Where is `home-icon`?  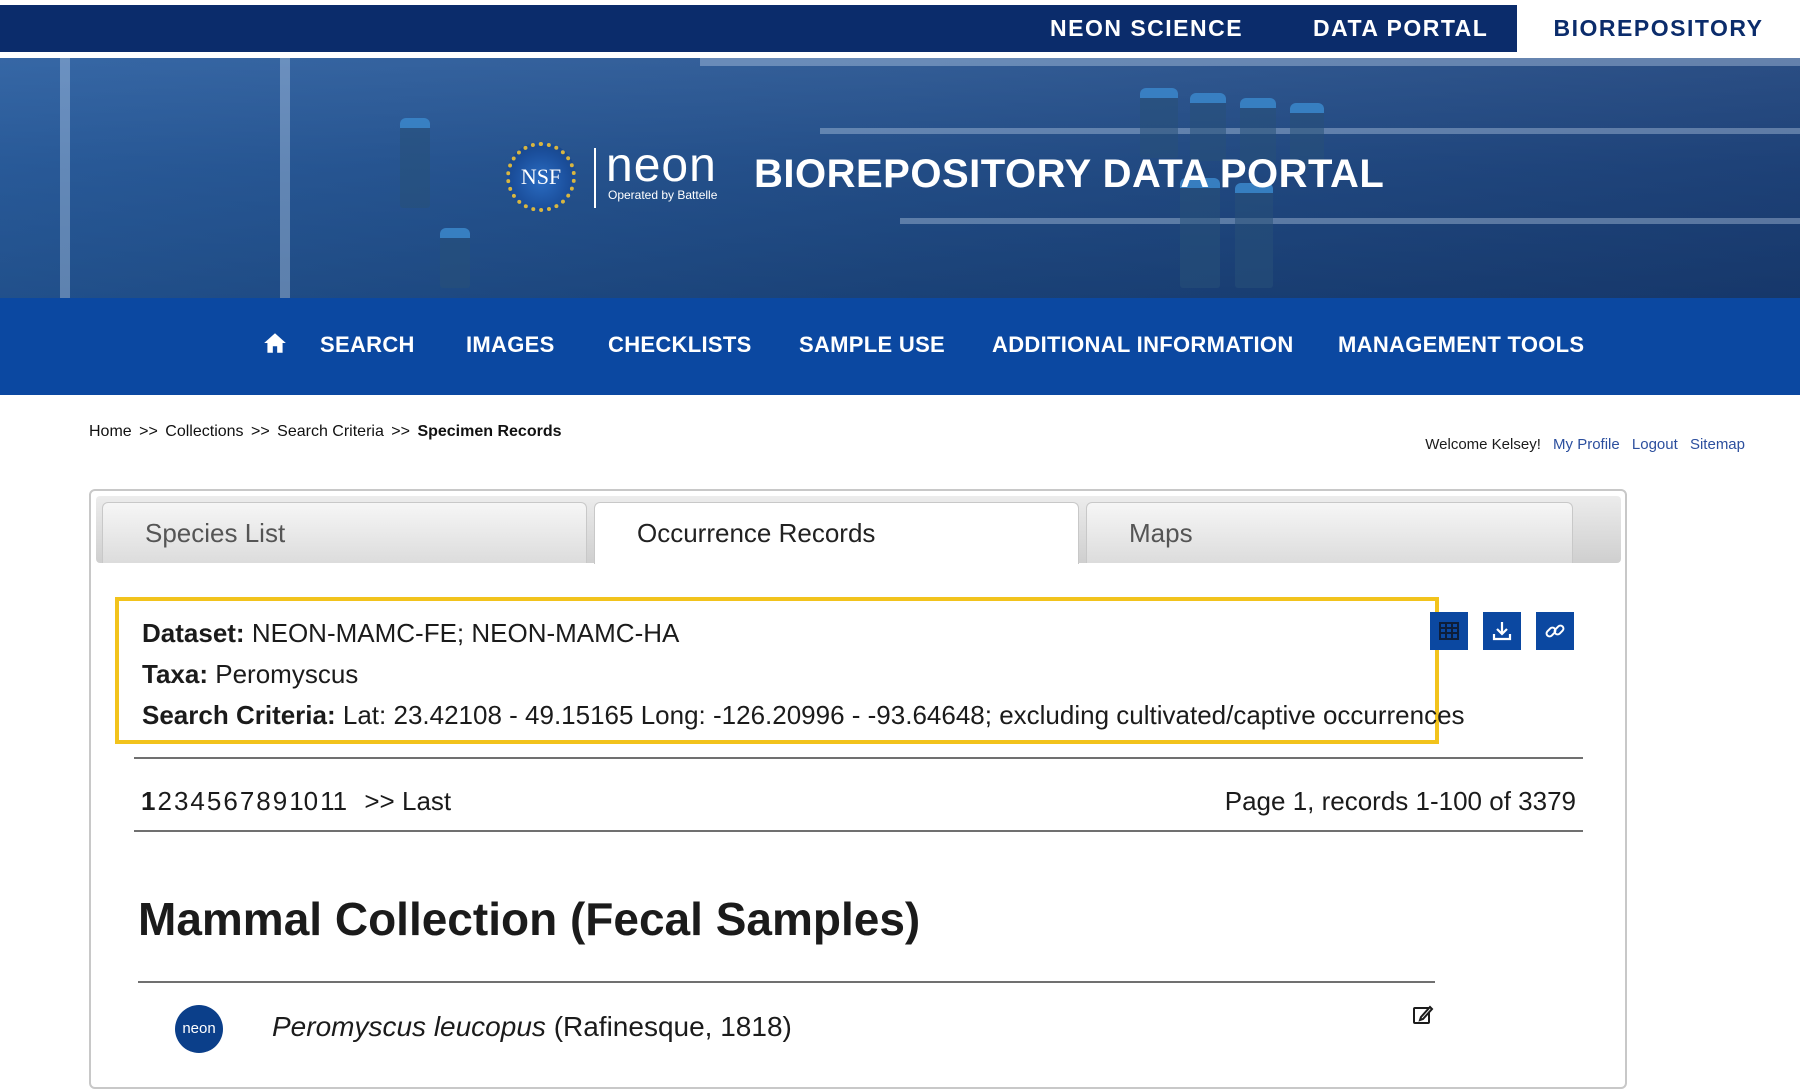
home-icon is located at coordinates (275, 343).